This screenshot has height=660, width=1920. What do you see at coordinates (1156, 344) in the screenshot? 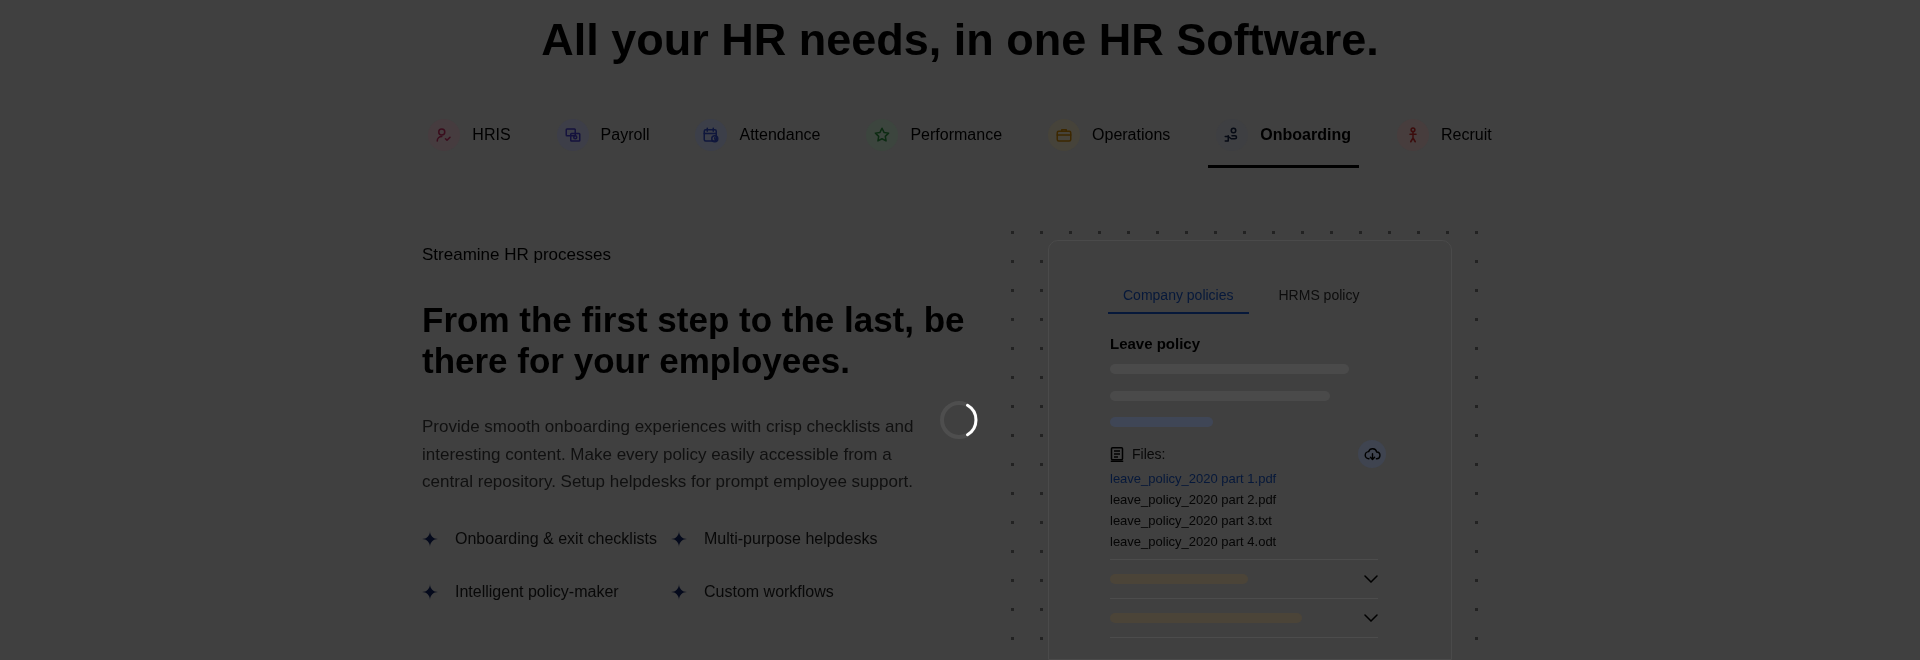
I see `policy-title: Leave policy` at bounding box center [1156, 344].